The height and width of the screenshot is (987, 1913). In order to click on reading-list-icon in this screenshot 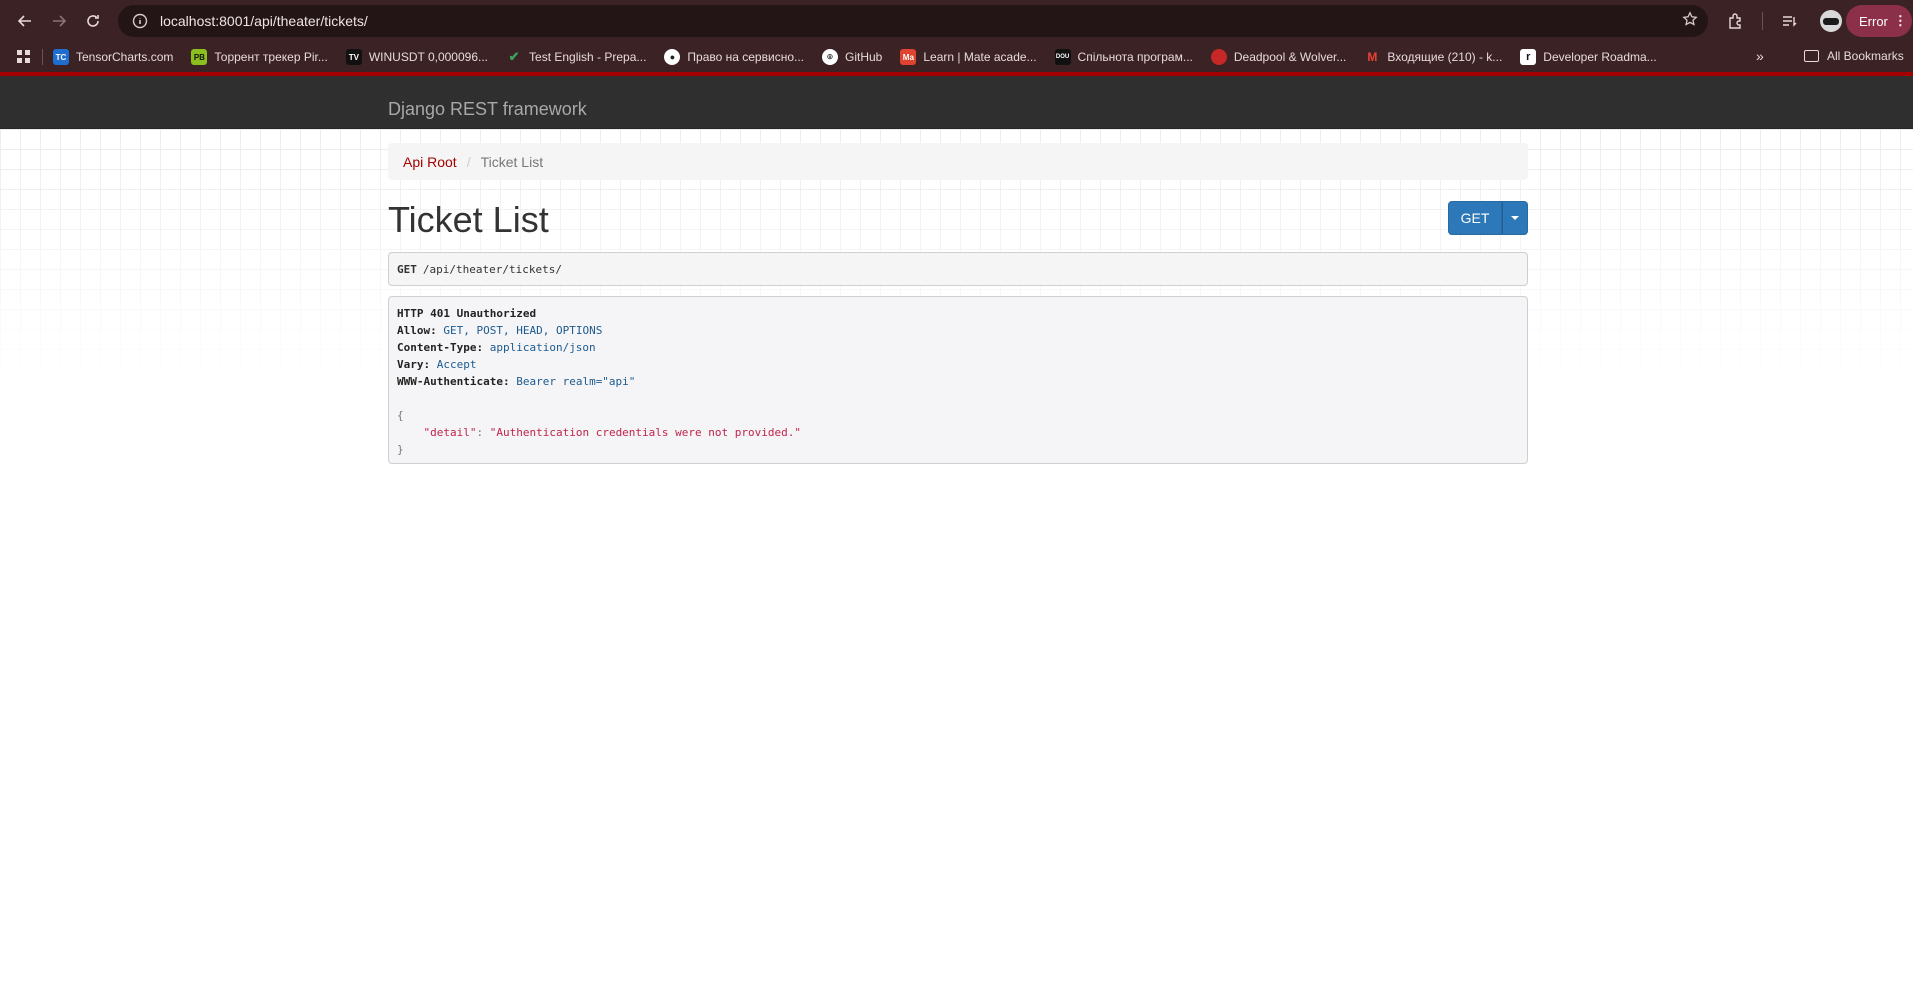, I will do `click(1789, 21)`.